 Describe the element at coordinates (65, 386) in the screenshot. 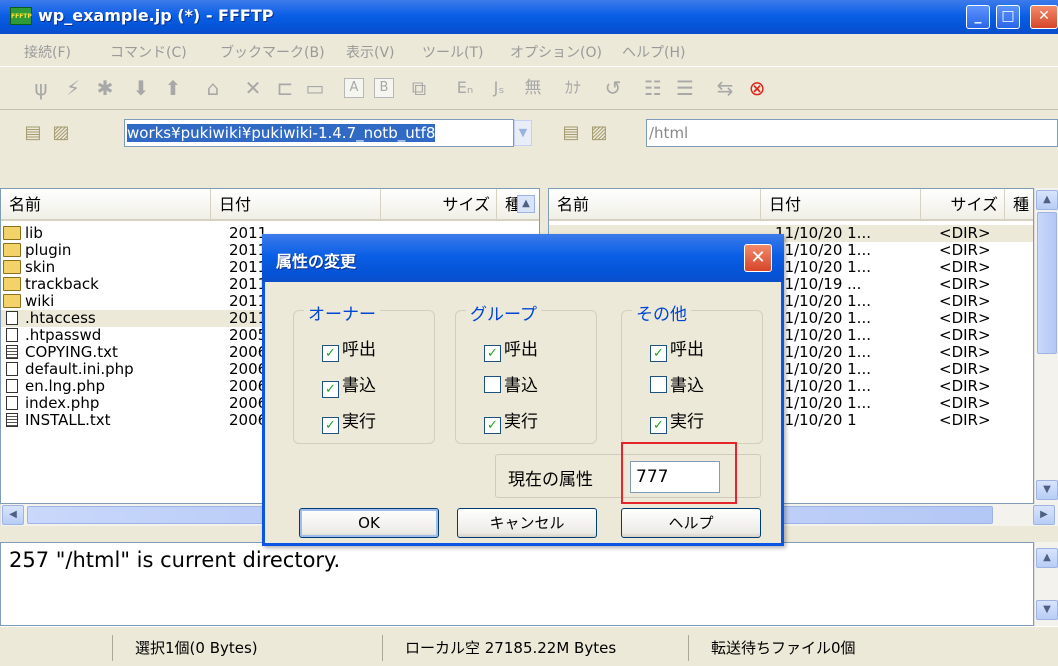

I see `local-file-name: en.lng.php` at that location.